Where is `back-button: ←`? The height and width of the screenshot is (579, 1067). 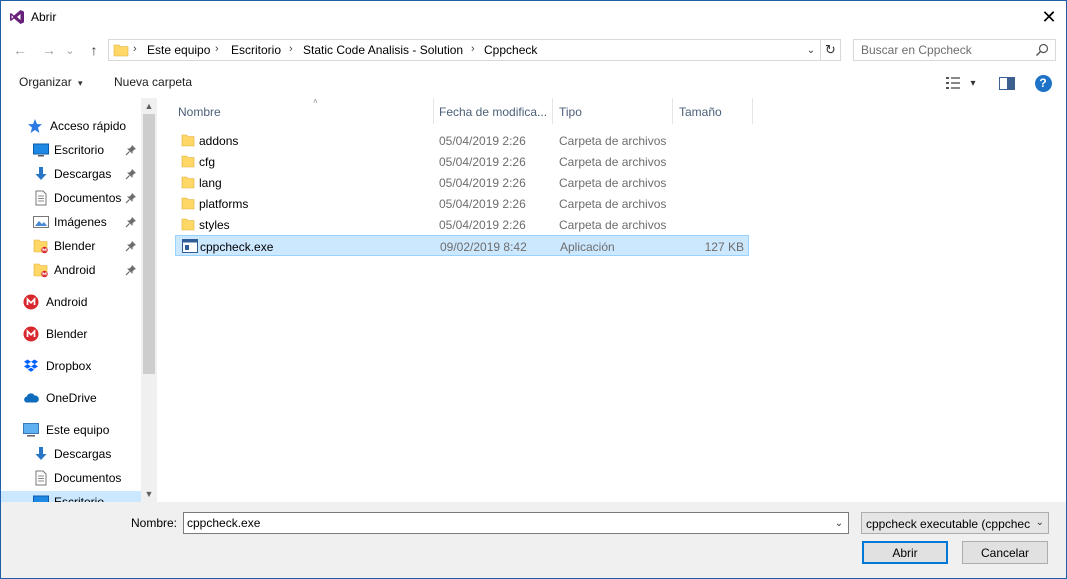
back-button: ← is located at coordinates (20, 50).